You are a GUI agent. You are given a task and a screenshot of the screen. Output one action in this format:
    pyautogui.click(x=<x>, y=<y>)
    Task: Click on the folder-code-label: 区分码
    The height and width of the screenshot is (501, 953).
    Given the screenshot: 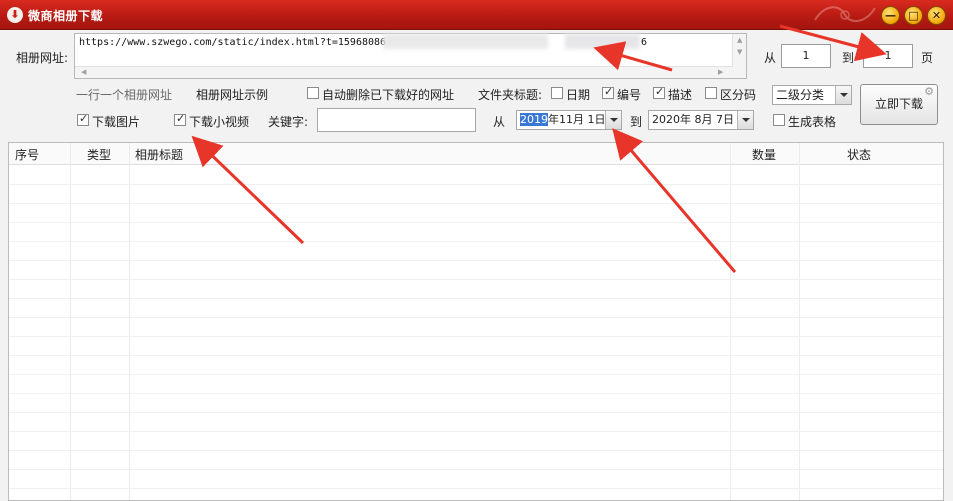 What is the action you would take?
    pyautogui.click(x=738, y=94)
    